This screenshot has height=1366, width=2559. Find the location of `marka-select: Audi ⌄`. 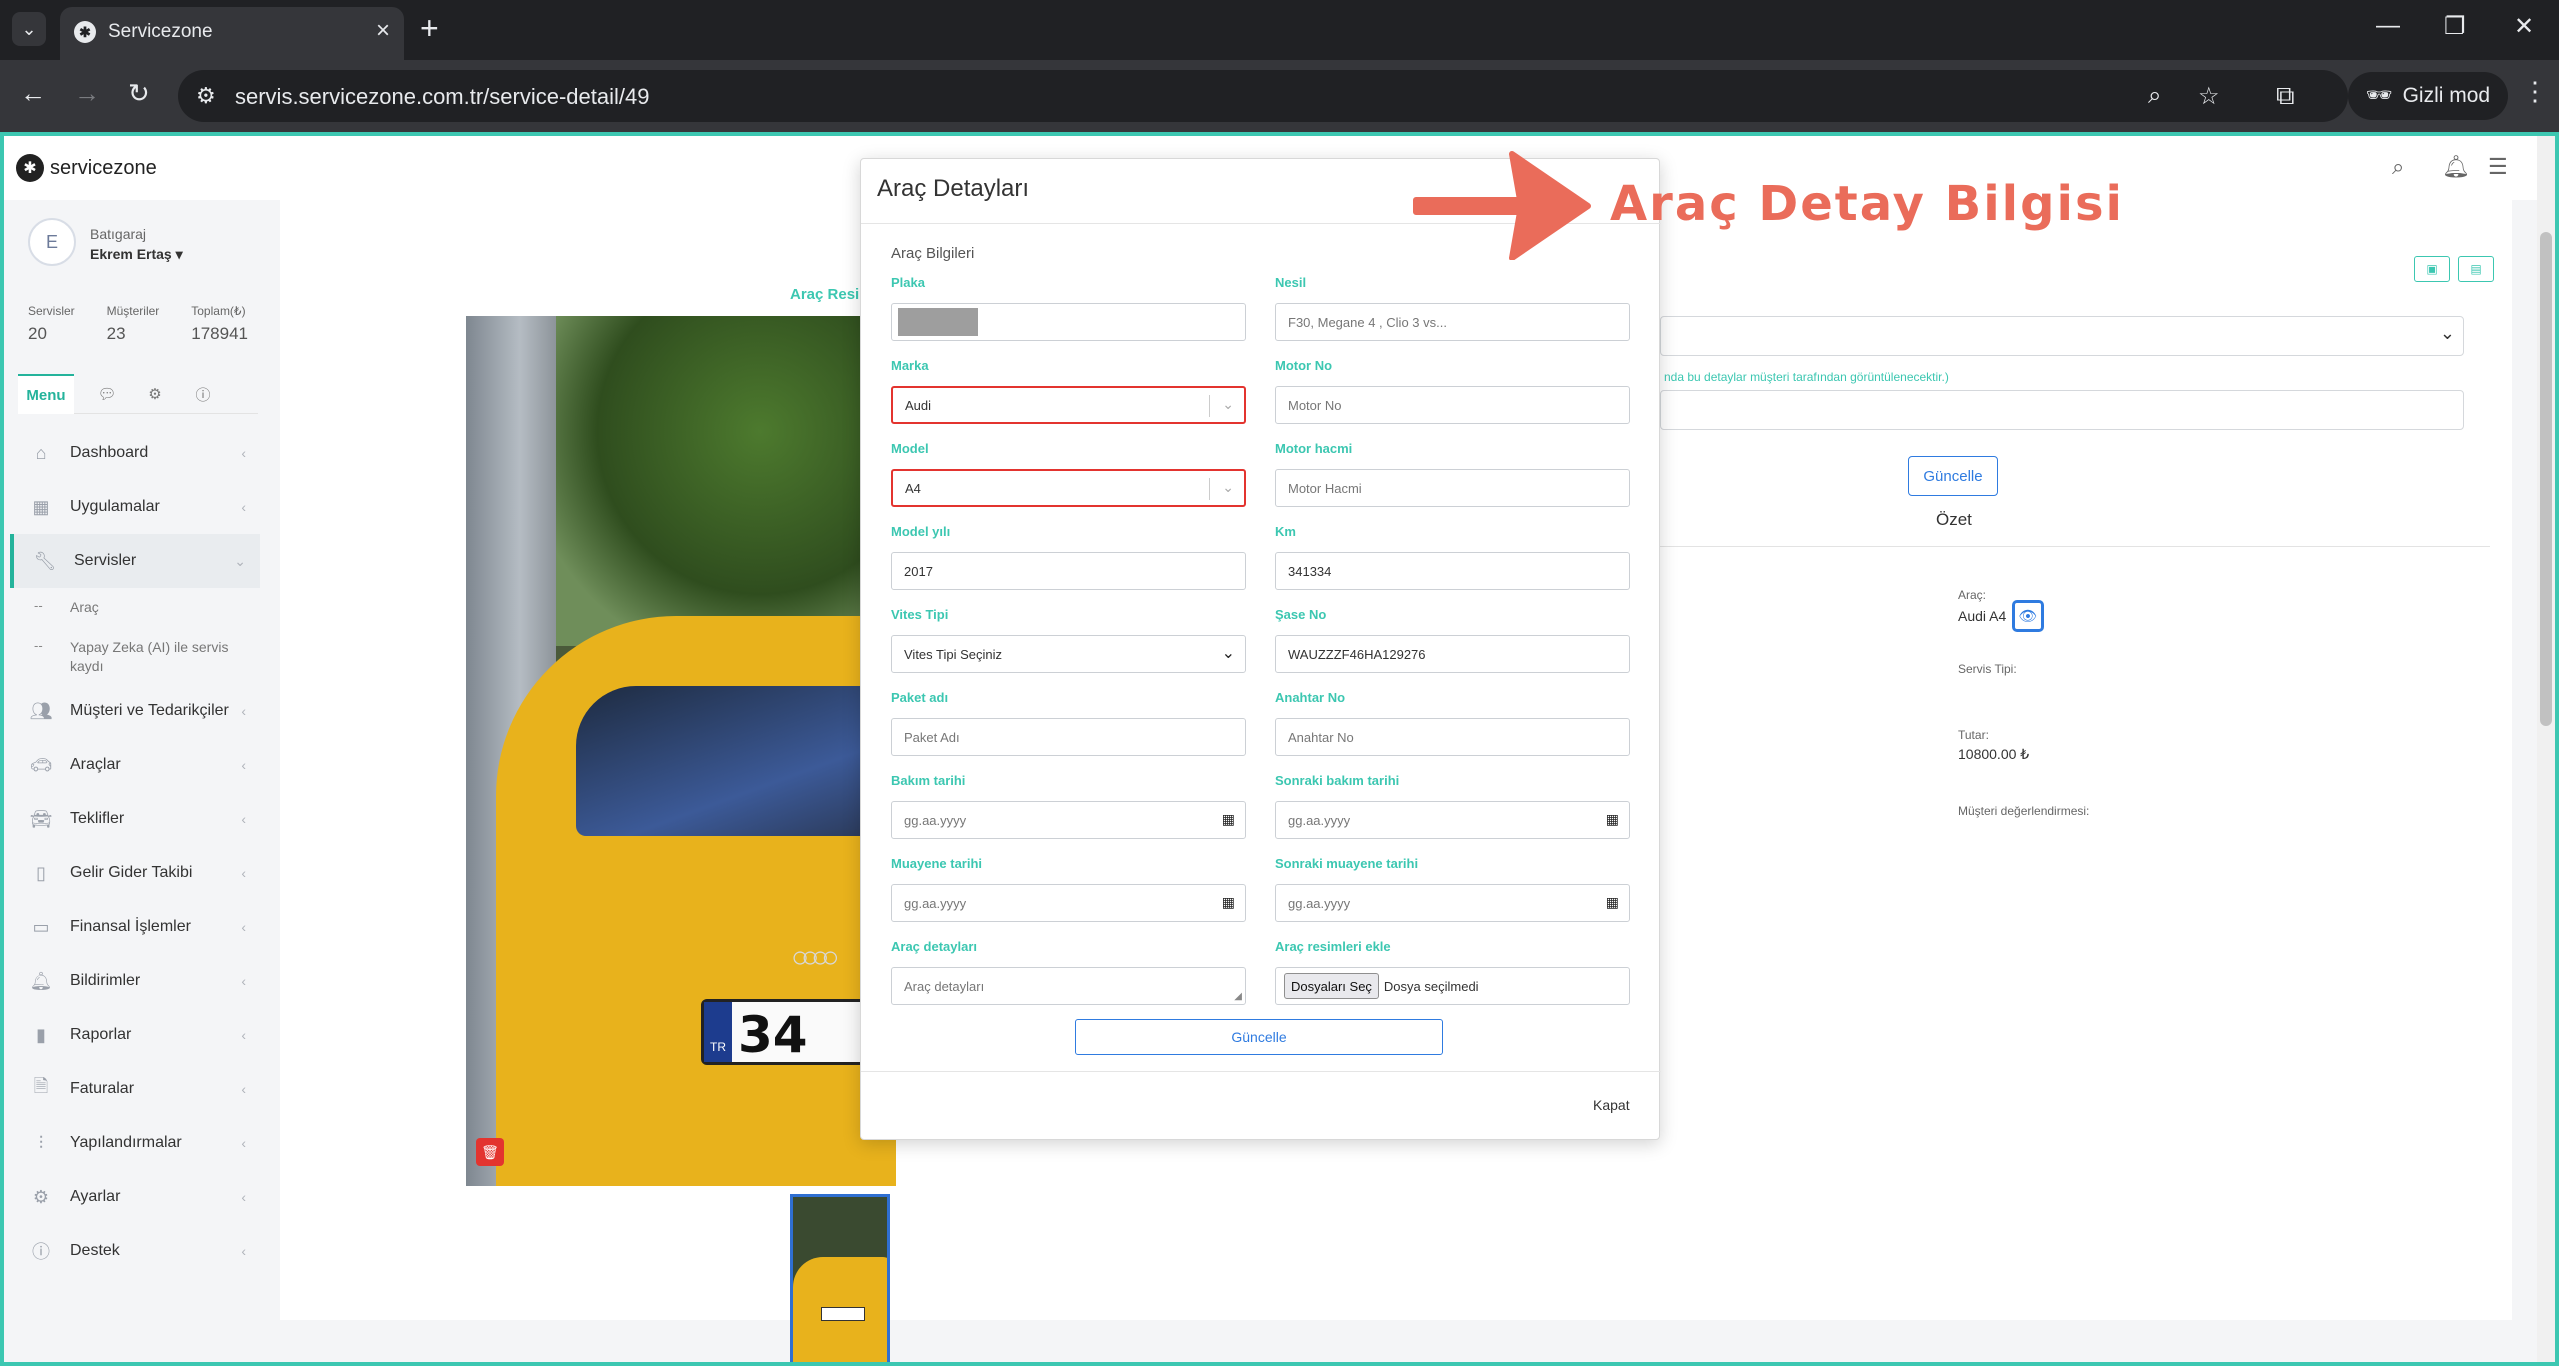

marka-select: Audi ⌄ is located at coordinates (1068, 405).